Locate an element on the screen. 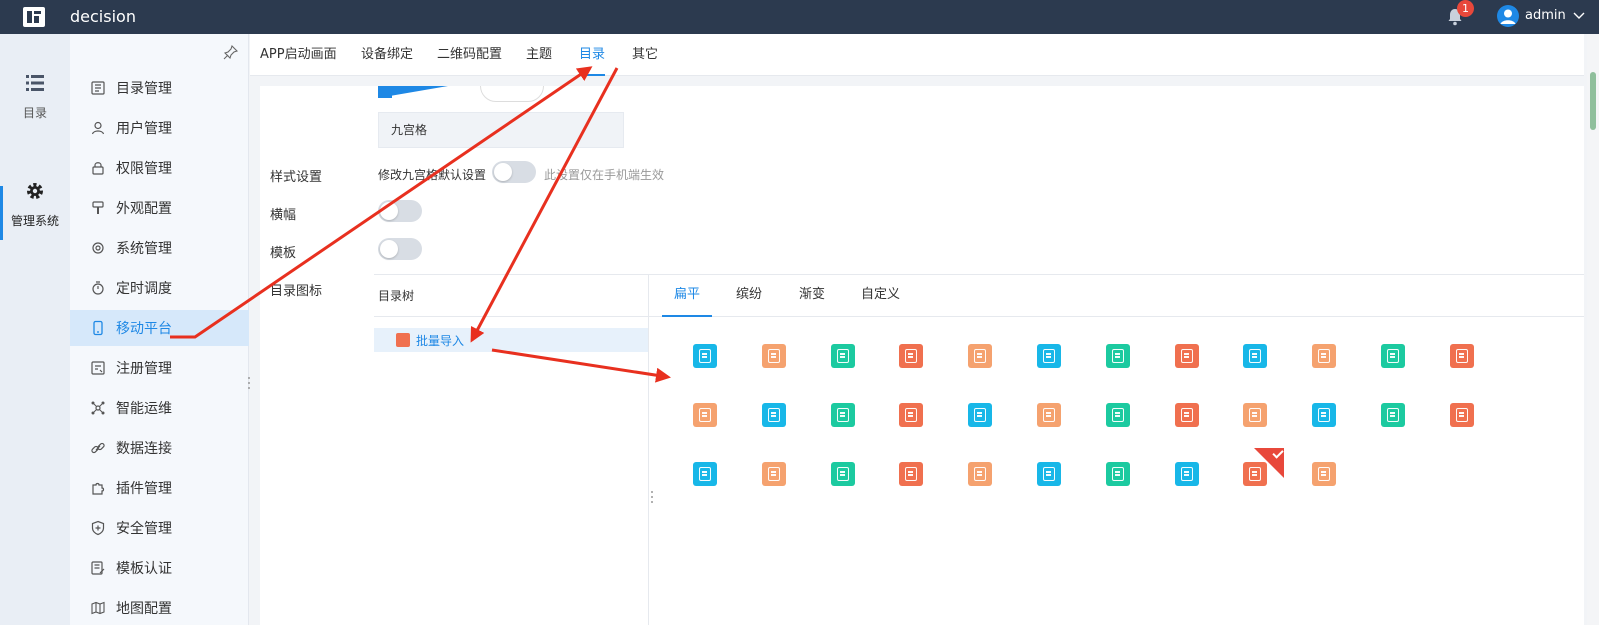 This screenshot has height=625, width=1599. sidebar-item: 定时调度 is located at coordinates (159, 288).